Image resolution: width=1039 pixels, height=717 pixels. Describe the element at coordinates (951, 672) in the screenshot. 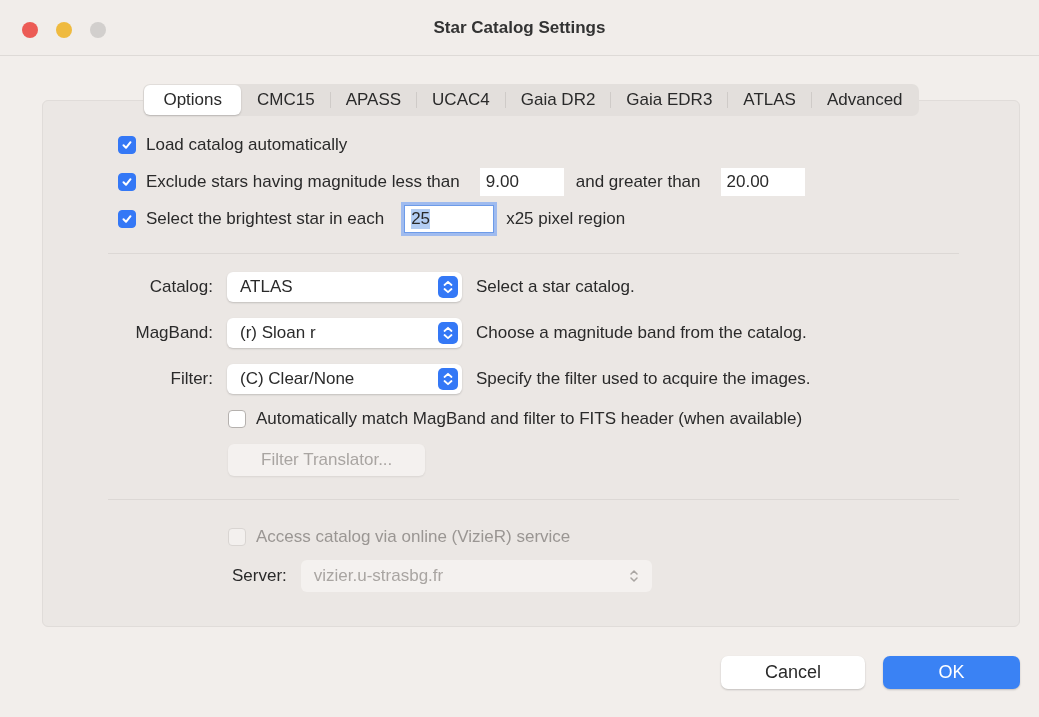

I see `ok-button: OK` at that location.